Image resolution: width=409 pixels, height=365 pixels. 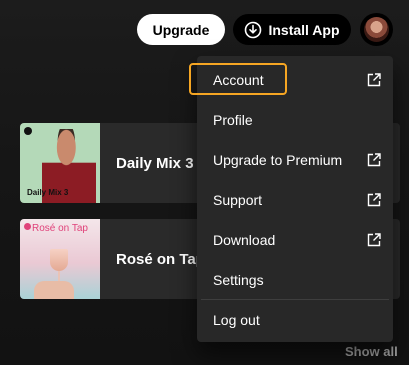 I want to click on menu-item-label: Upgrade to Premium, so click(x=278, y=160).